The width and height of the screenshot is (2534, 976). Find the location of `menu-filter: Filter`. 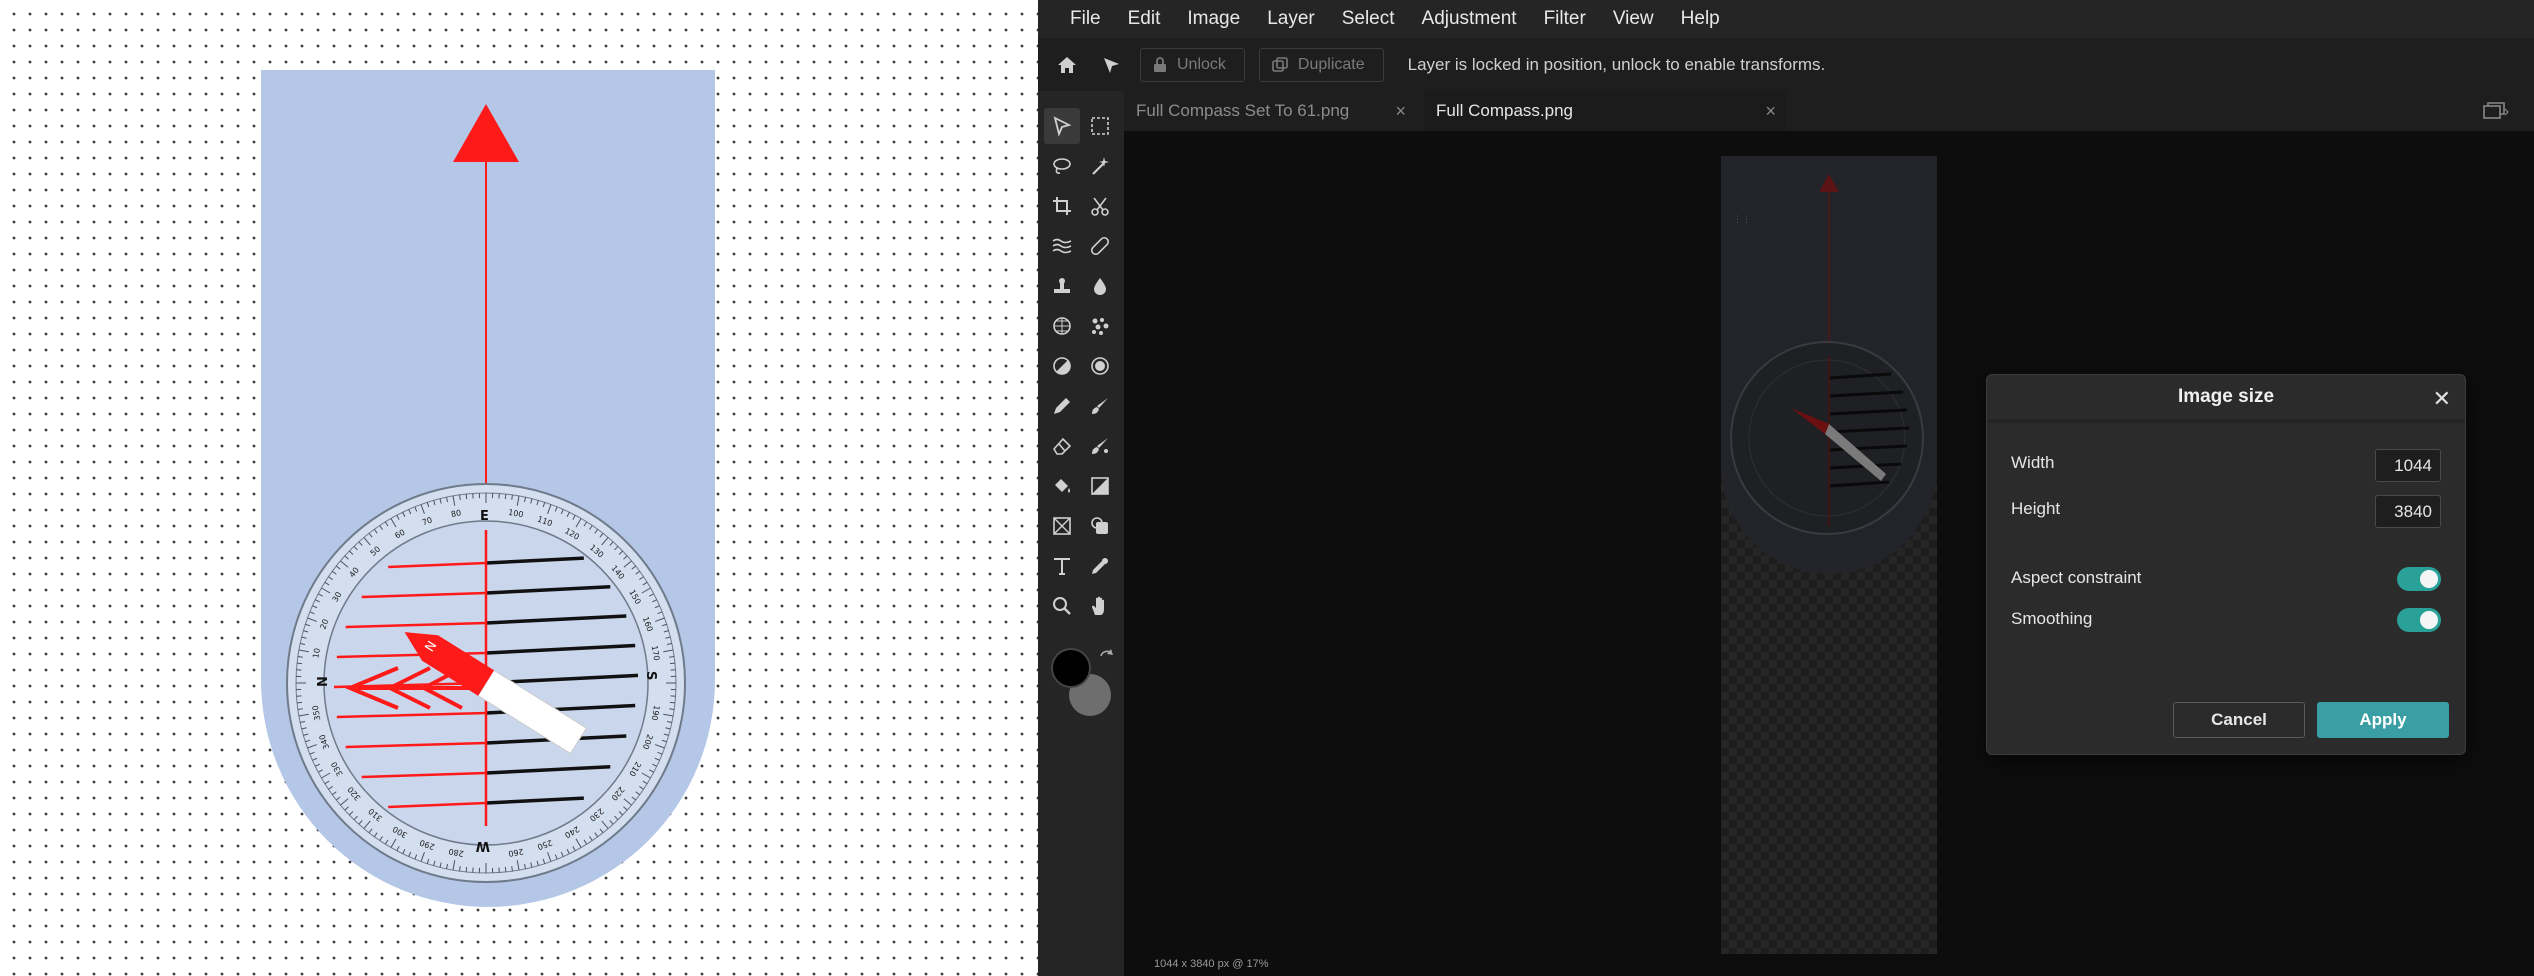

menu-filter: Filter is located at coordinates (1565, 19).